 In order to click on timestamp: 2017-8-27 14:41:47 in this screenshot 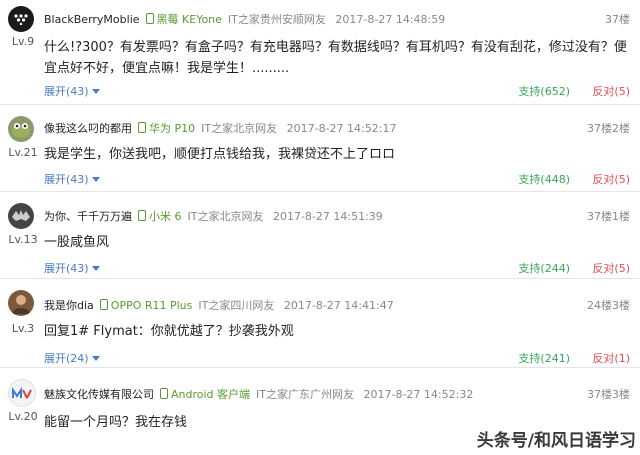, I will do `click(338, 305)`.